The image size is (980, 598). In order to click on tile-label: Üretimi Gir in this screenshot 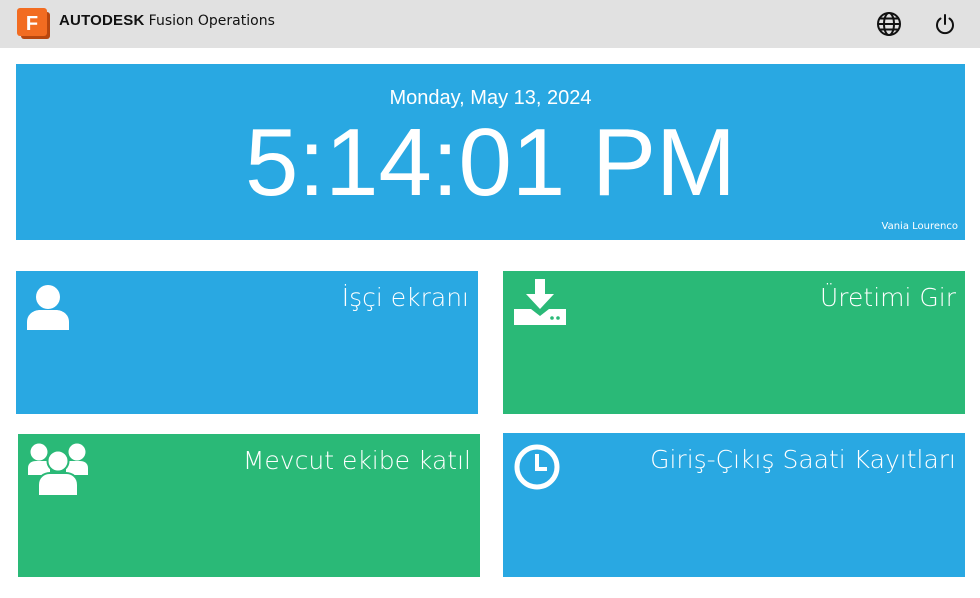, I will do `click(888, 297)`.